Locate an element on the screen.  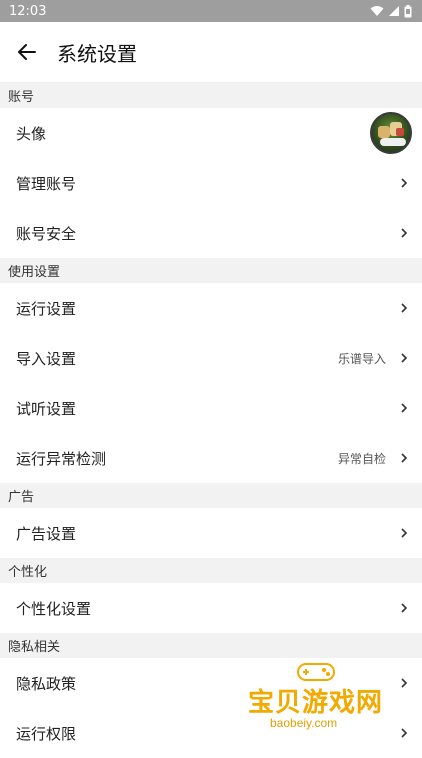
app-bar: 系统设置 is located at coordinates (211, 52).